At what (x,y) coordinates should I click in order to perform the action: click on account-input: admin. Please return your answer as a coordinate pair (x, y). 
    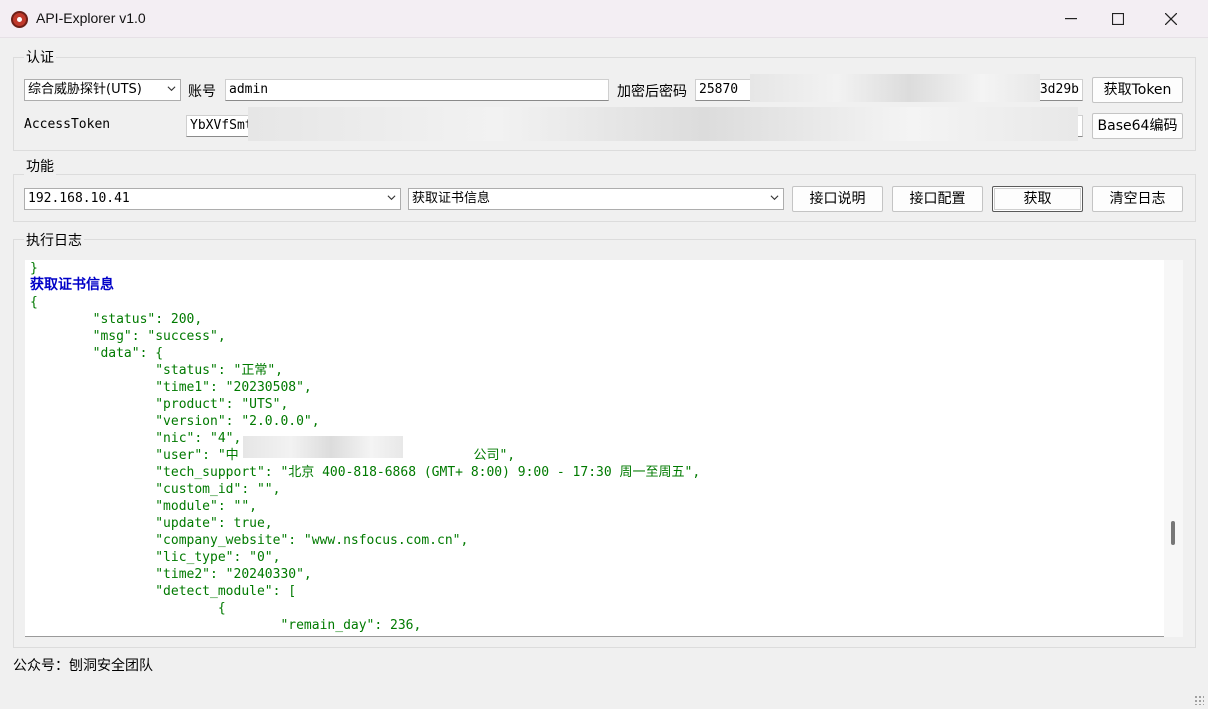
    Looking at the image, I should click on (417, 90).